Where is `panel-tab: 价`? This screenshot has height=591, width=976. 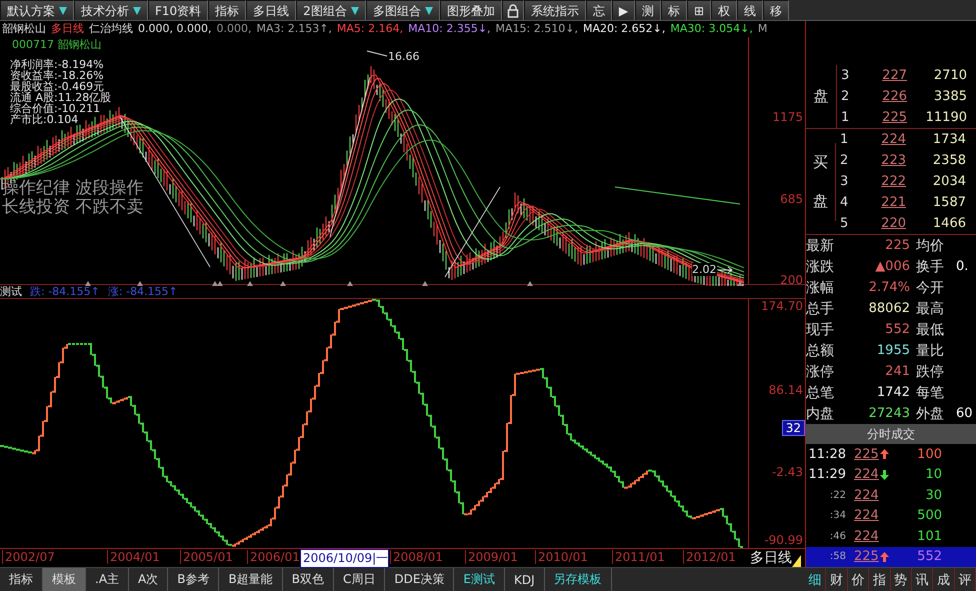 panel-tab: 价 is located at coordinates (859, 579).